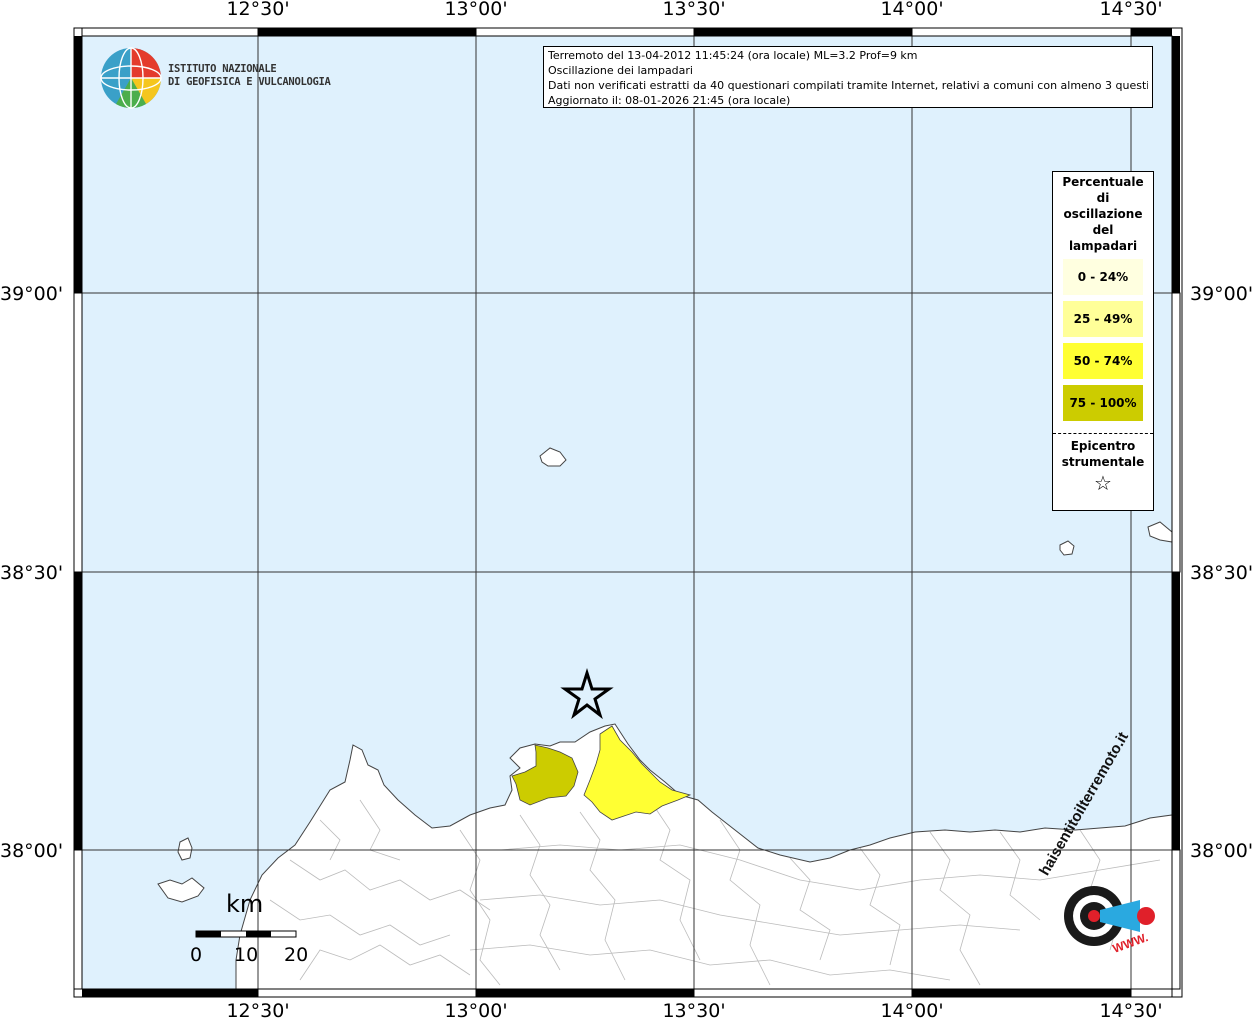 The width and height of the screenshot is (1255, 1024). What do you see at coordinates (246, 955) in the screenshot?
I see `scale-tick: 10` at bounding box center [246, 955].